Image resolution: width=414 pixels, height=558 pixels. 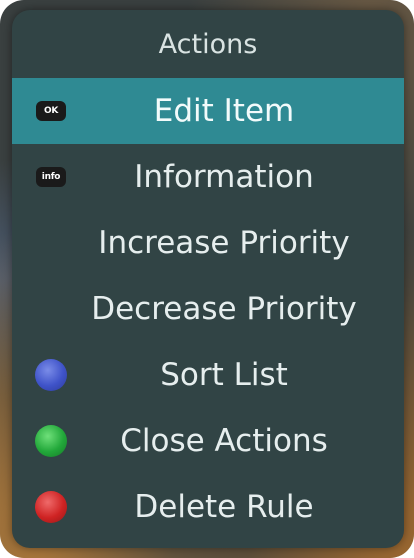 I want to click on menu-item-decrease-priority: Decrease Priority, so click(x=208, y=309).